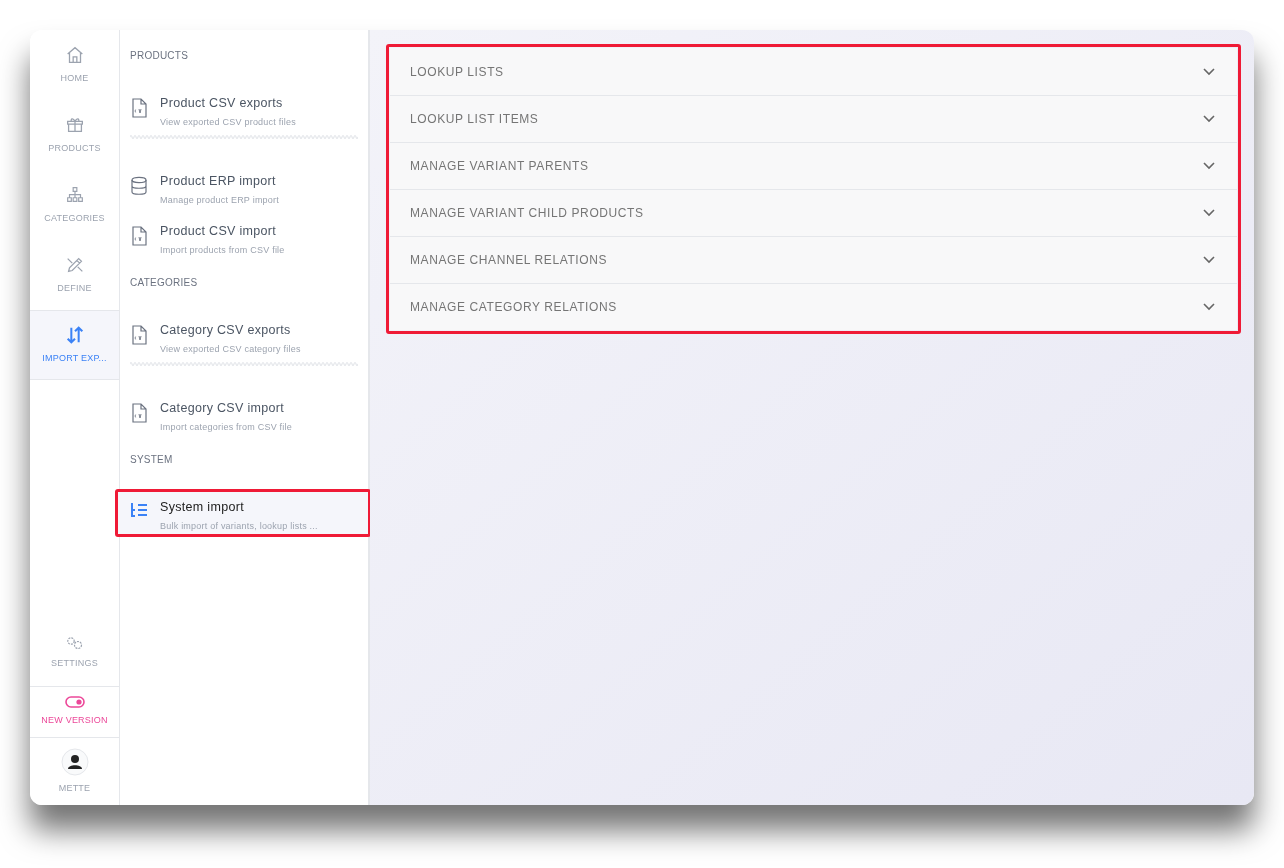 The height and width of the screenshot is (868, 1284). Describe the element at coordinates (813, 71) in the screenshot. I see `accordion-panel-header: LOOKUP LISTS` at that location.